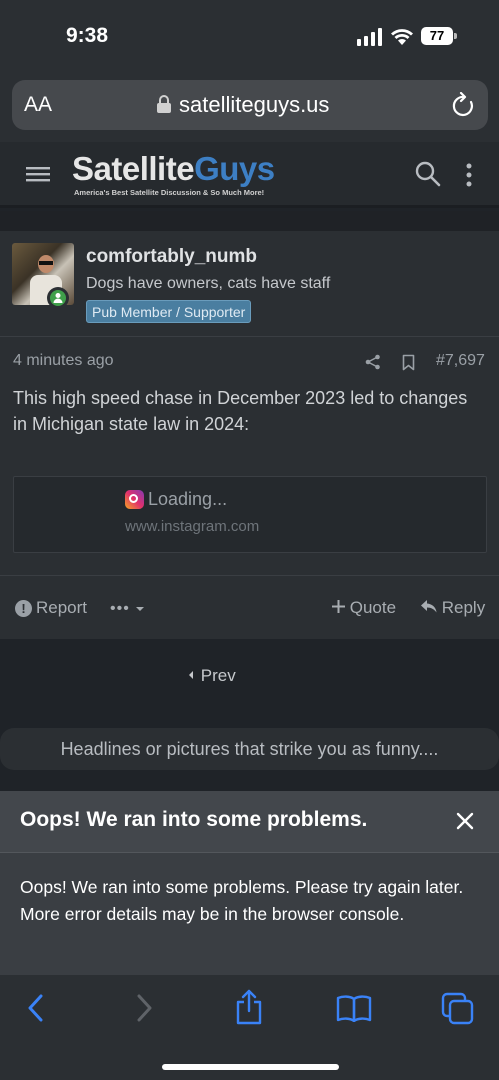 This screenshot has height=1080, width=499. Describe the element at coordinates (428, 174) in the screenshot. I see `search-icon` at that location.